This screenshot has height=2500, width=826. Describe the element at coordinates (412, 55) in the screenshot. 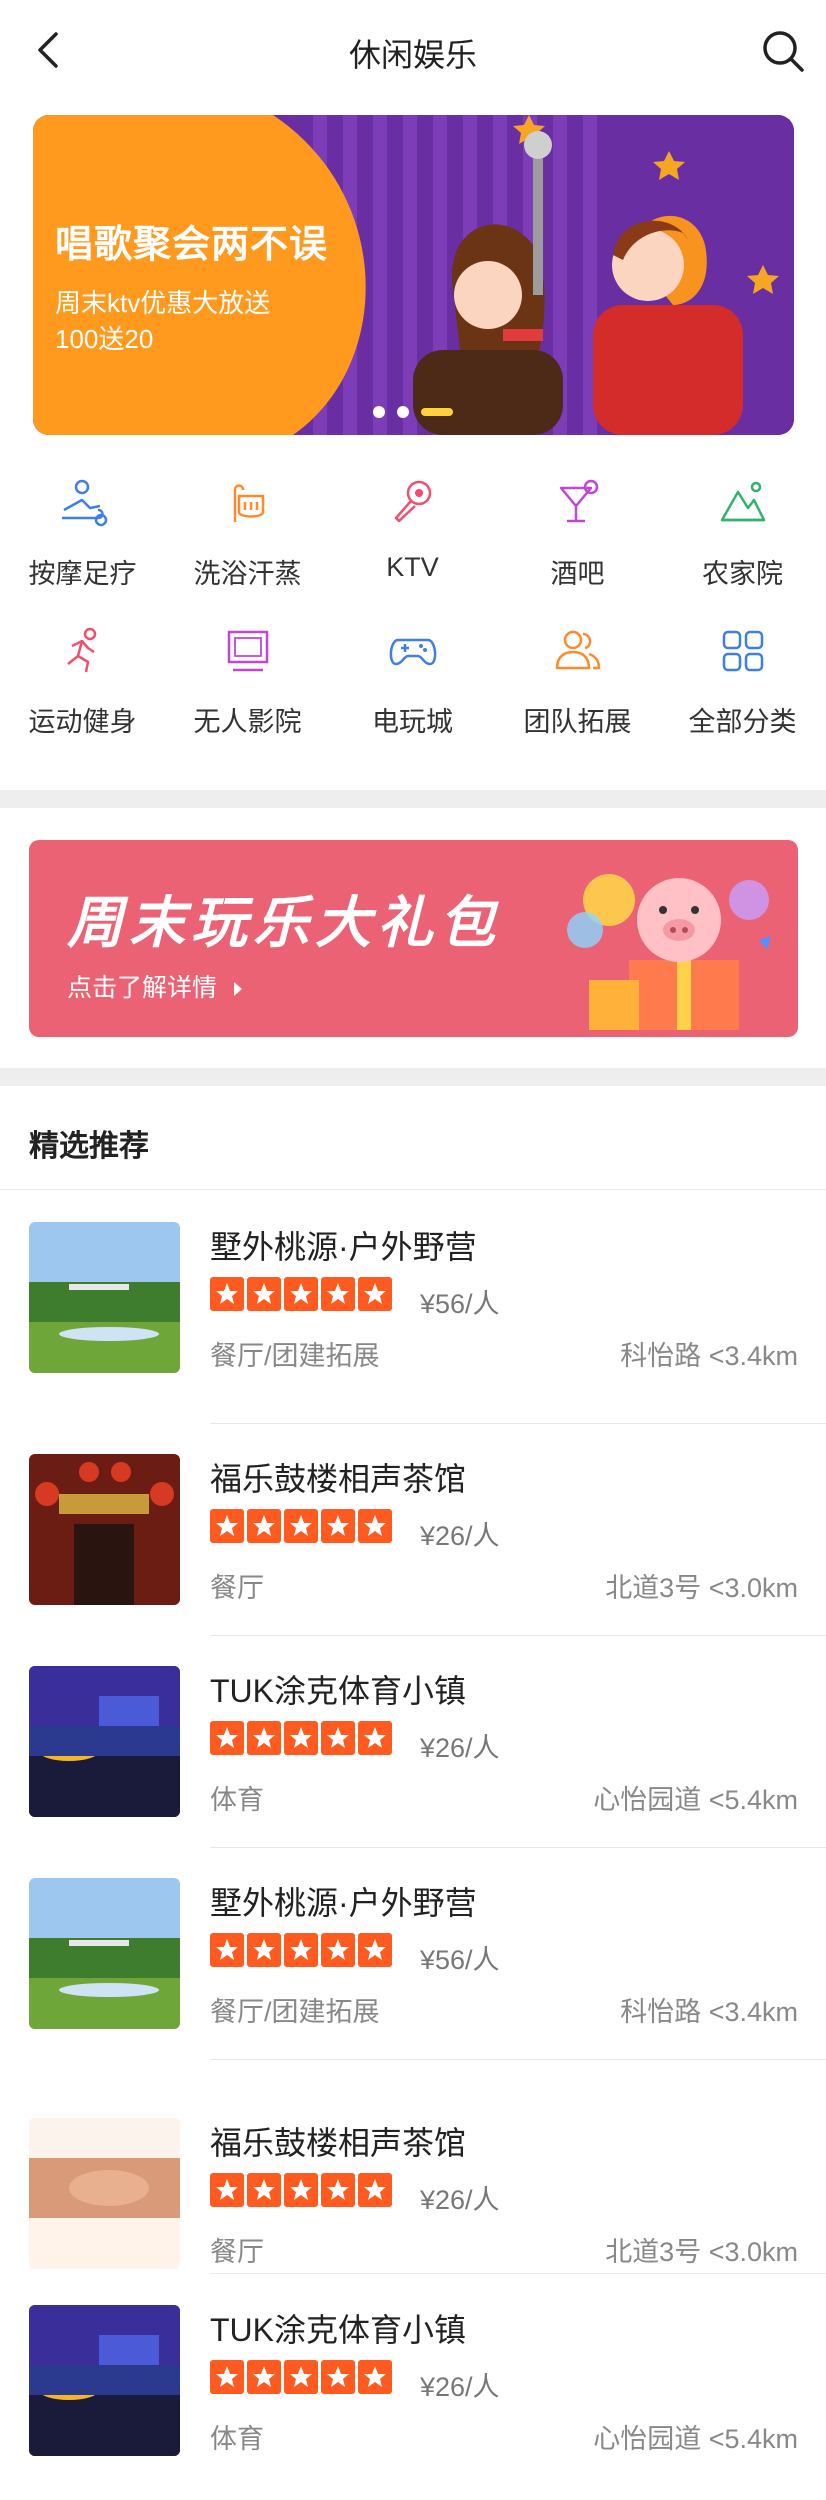

I see `page-title: 休闲娱乐` at that location.